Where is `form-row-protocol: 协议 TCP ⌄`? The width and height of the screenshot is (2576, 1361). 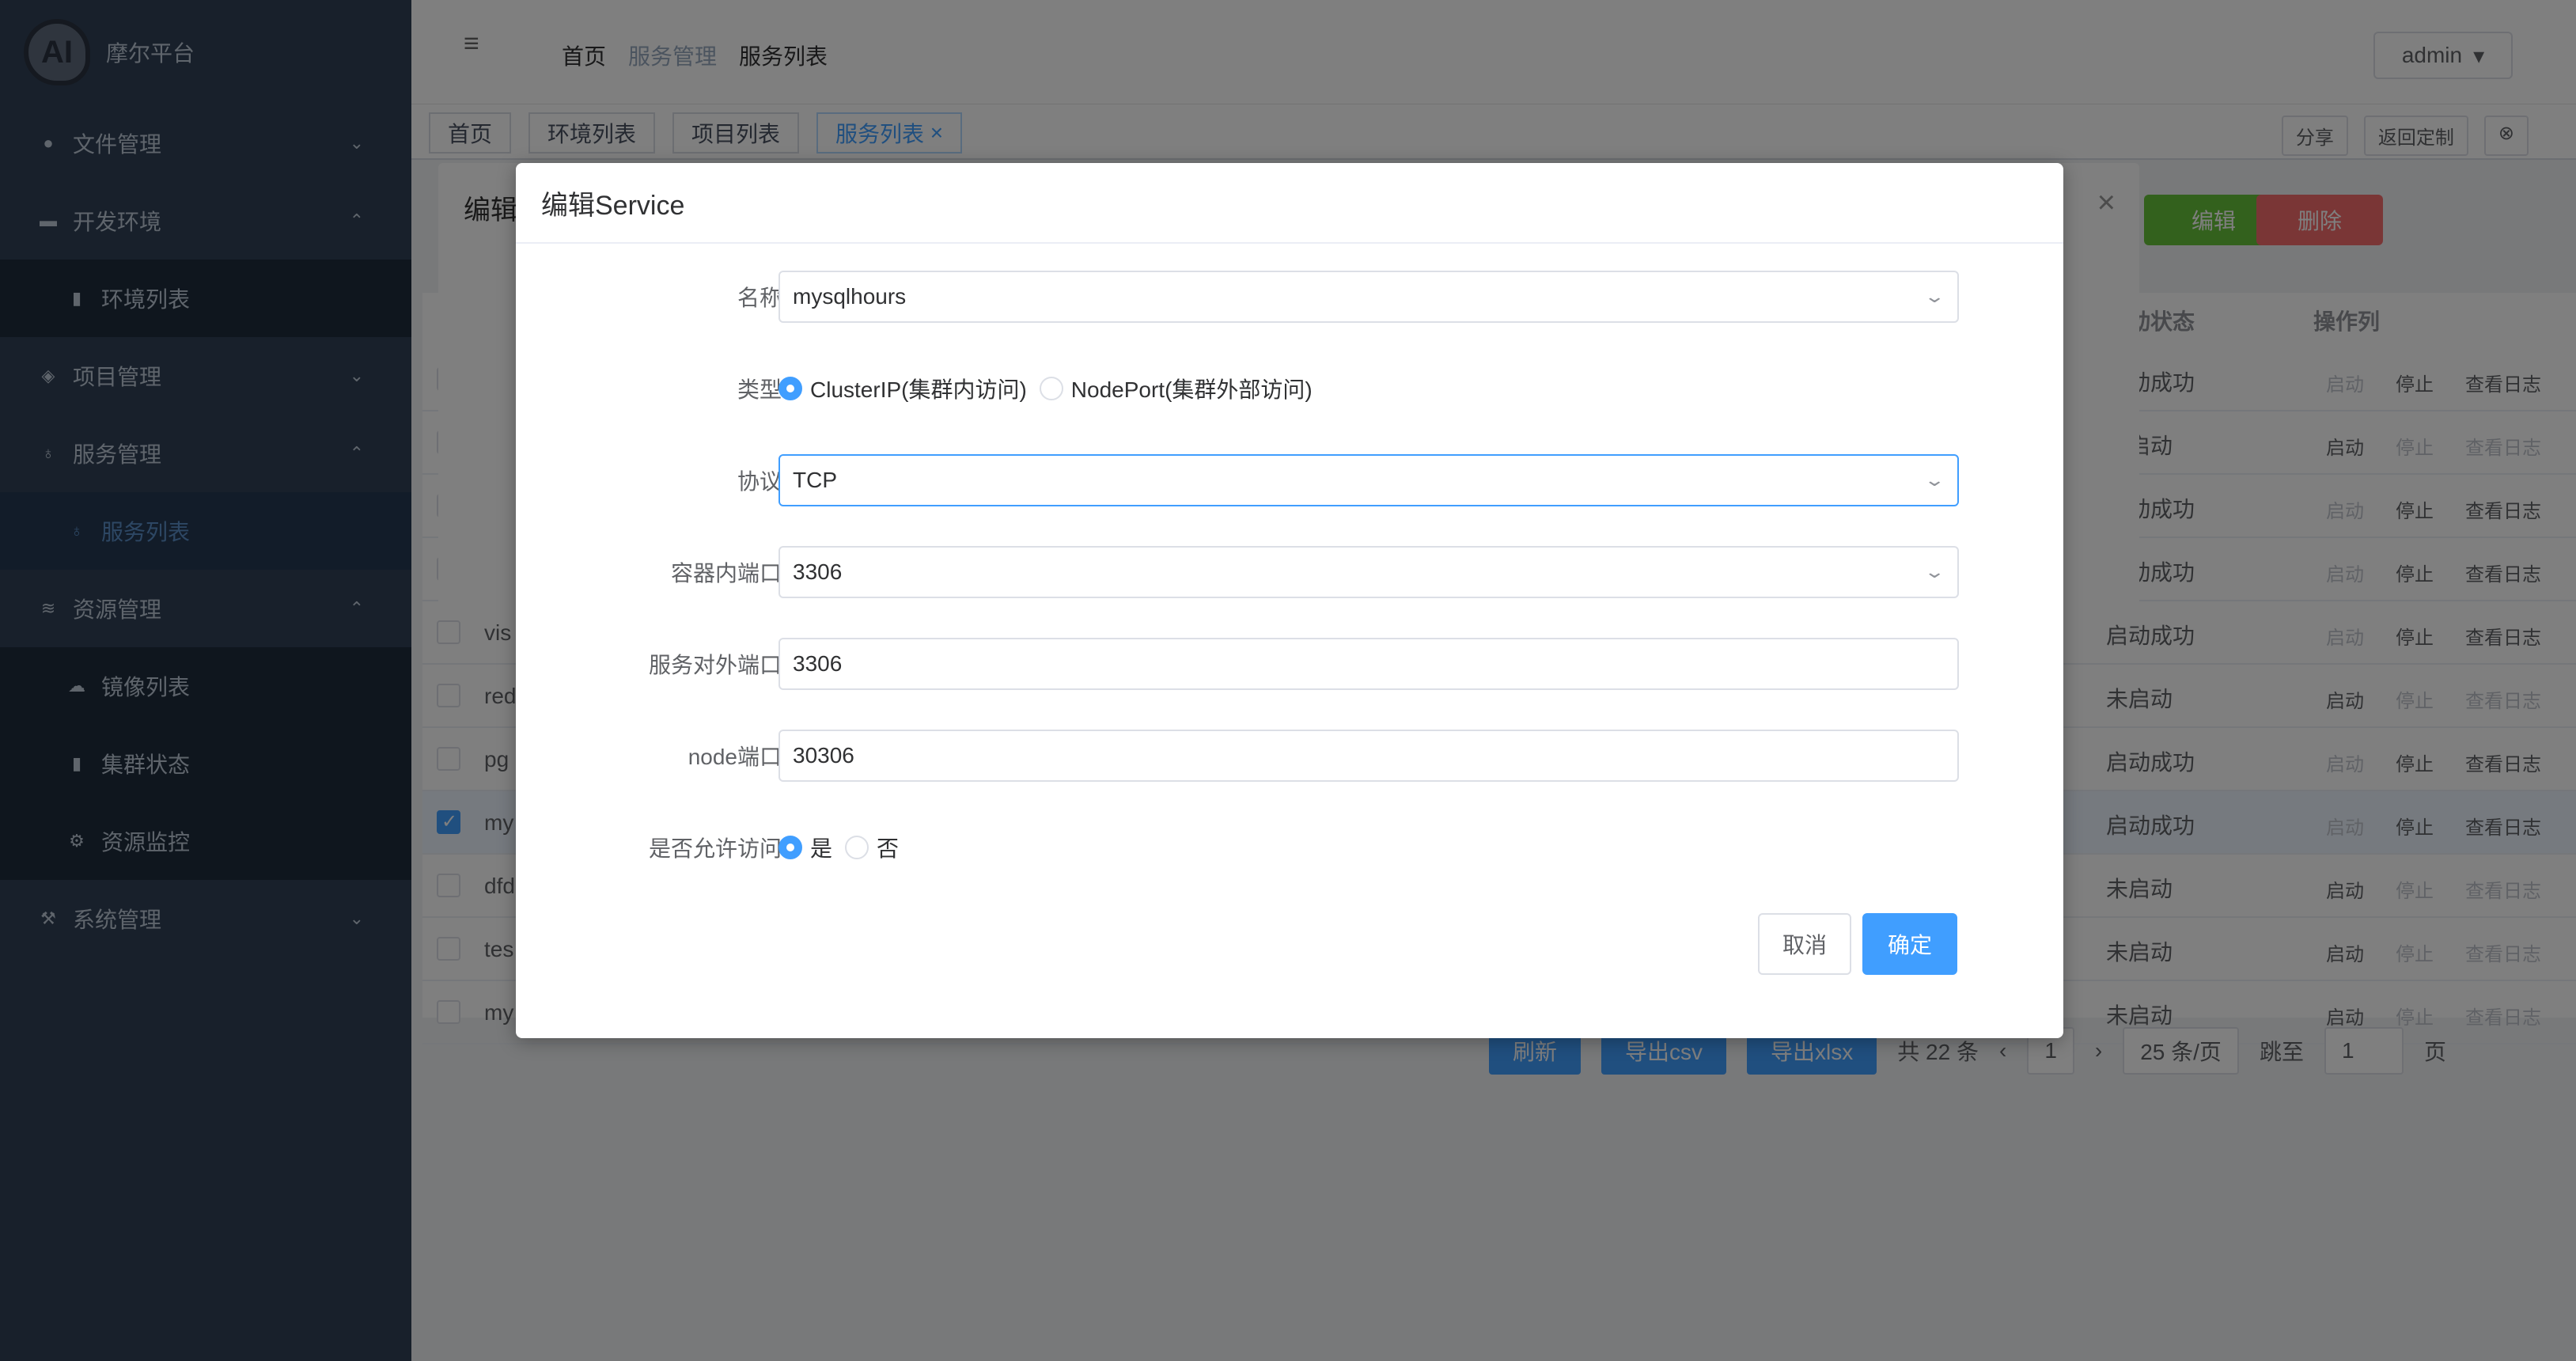 form-row-protocol: 协议 TCP ⌄ is located at coordinates (1289, 480).